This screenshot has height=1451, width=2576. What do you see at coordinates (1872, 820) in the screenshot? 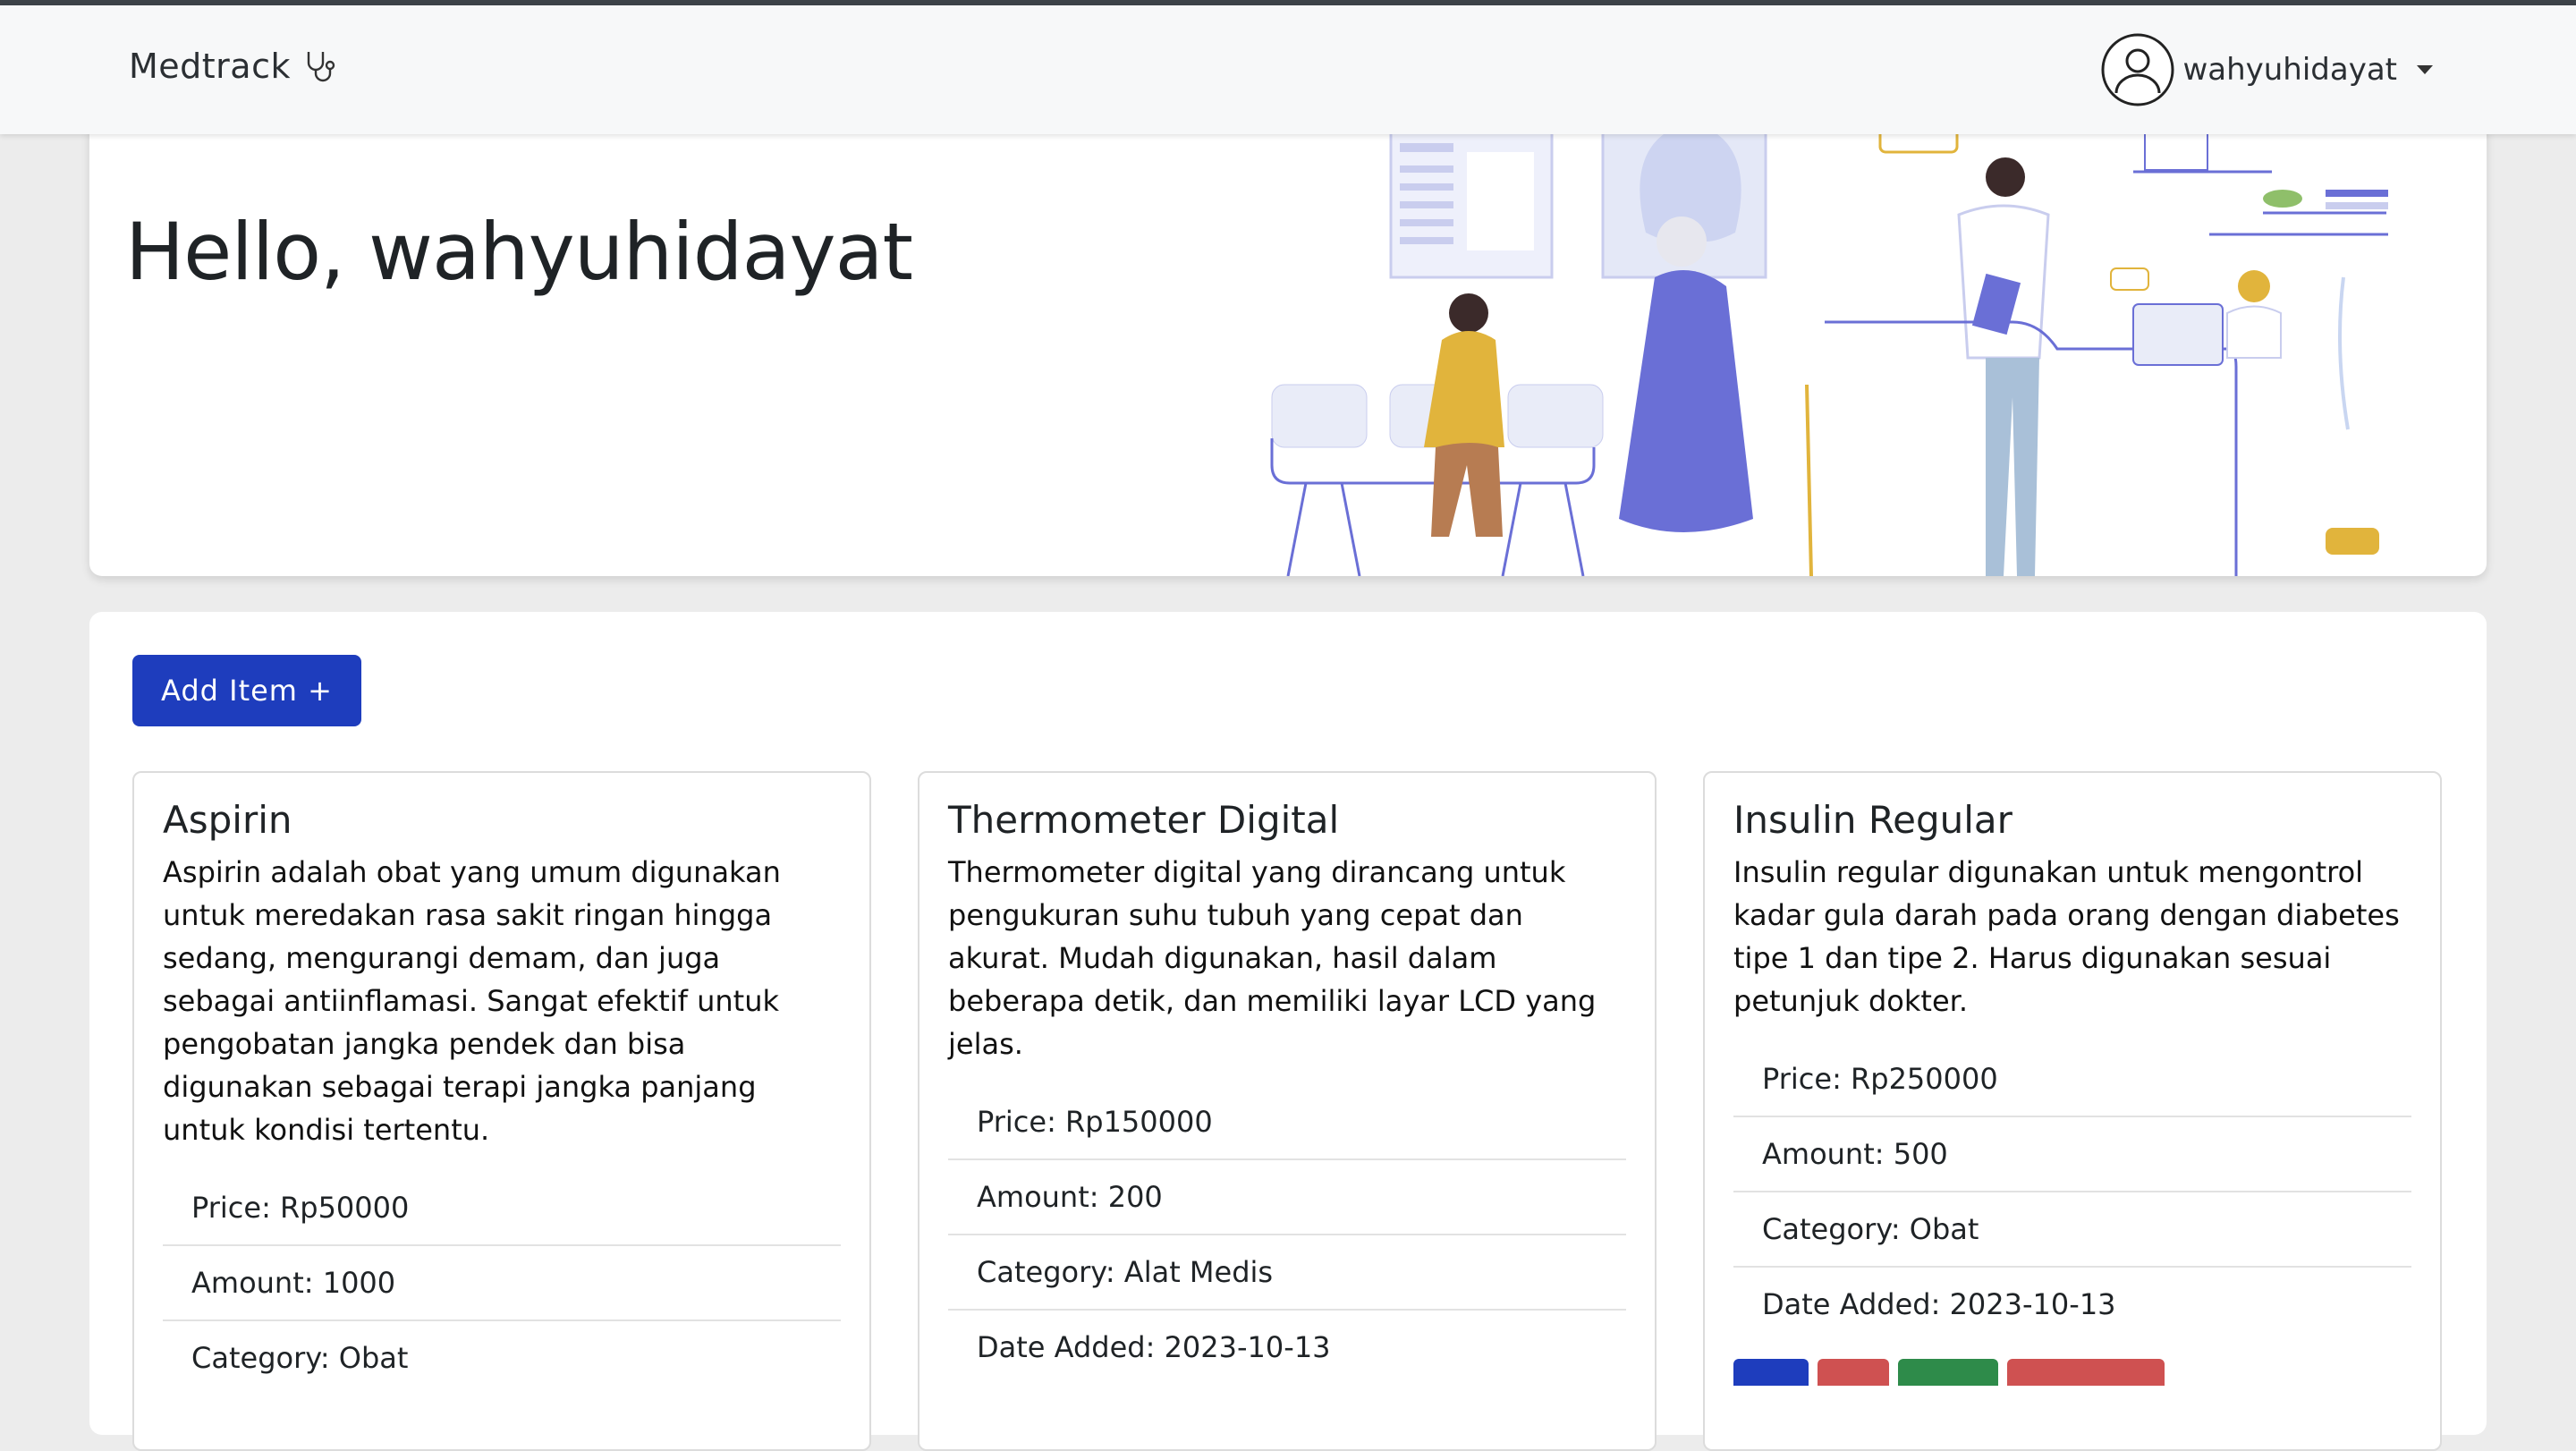
I see `item-name: Insulin Regular` at bounding box center [1872, 820].